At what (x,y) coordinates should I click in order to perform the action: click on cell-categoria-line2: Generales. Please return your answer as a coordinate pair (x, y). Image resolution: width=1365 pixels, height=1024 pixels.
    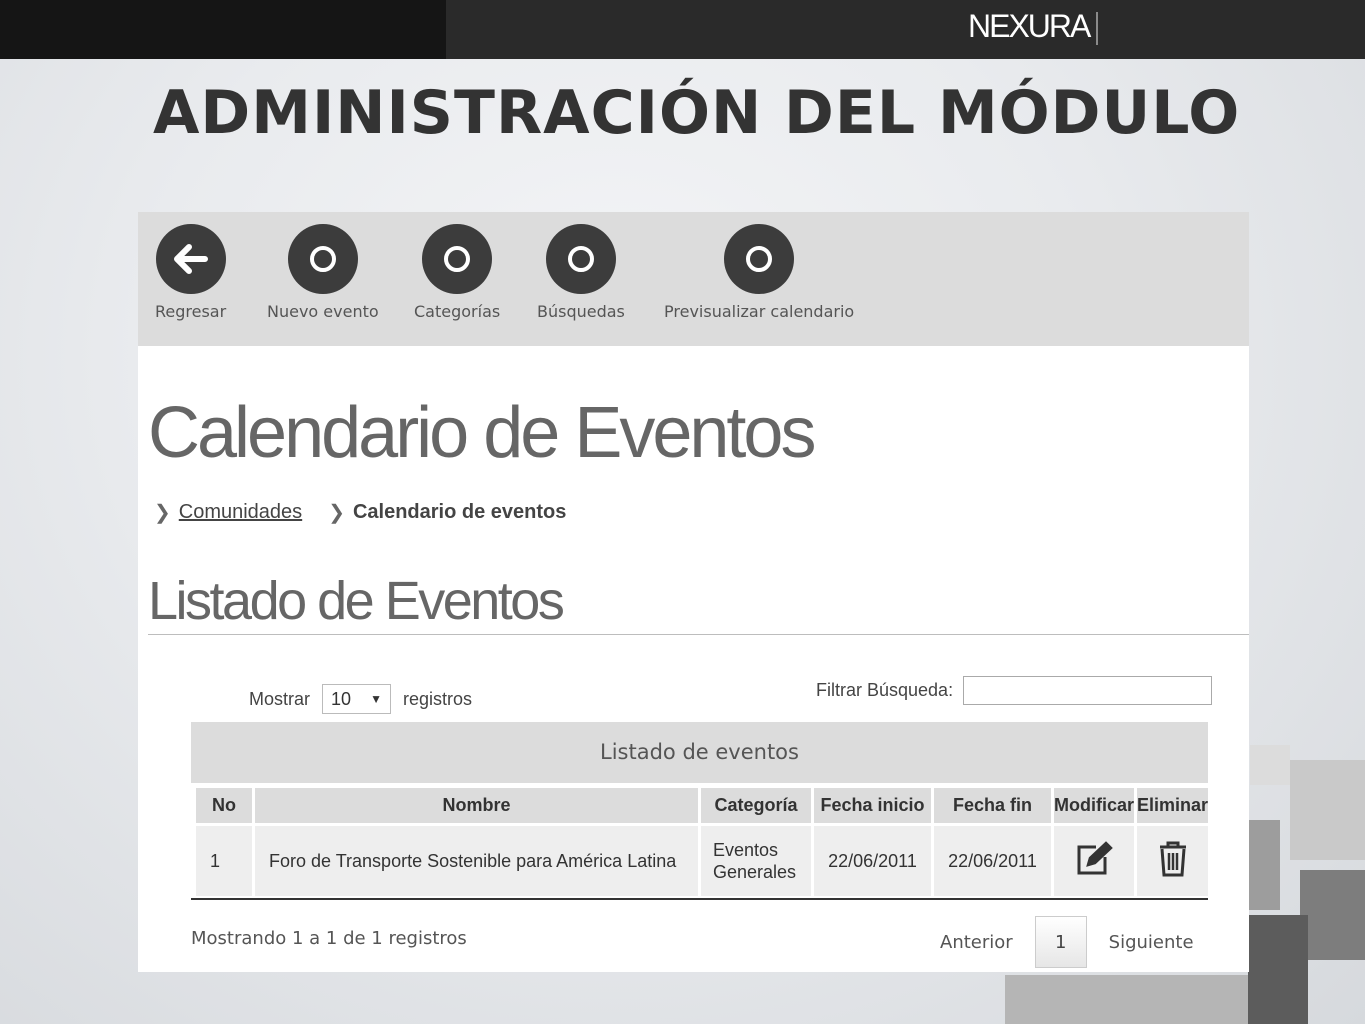
    Looking at the image, I should click on (755, 872).